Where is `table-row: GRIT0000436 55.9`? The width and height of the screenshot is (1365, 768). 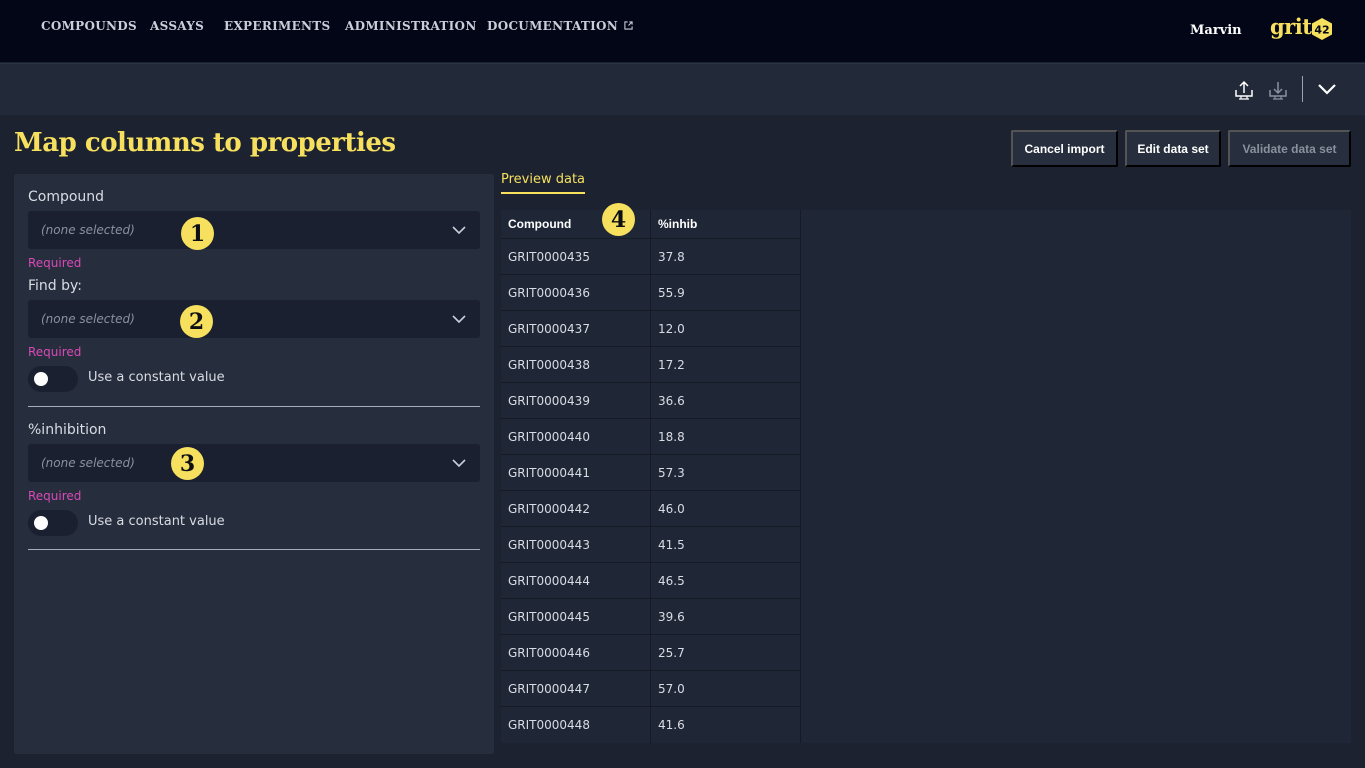 table-row: GRIT0000436 55.9 is located at coordinates (651, 292).